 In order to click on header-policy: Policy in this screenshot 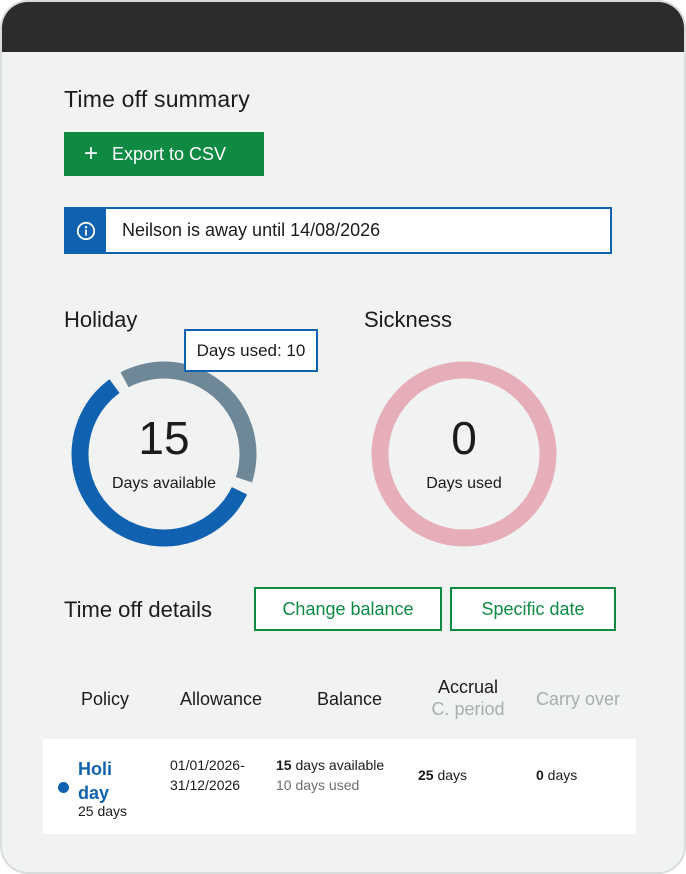, I will do `click(105, 699)`.